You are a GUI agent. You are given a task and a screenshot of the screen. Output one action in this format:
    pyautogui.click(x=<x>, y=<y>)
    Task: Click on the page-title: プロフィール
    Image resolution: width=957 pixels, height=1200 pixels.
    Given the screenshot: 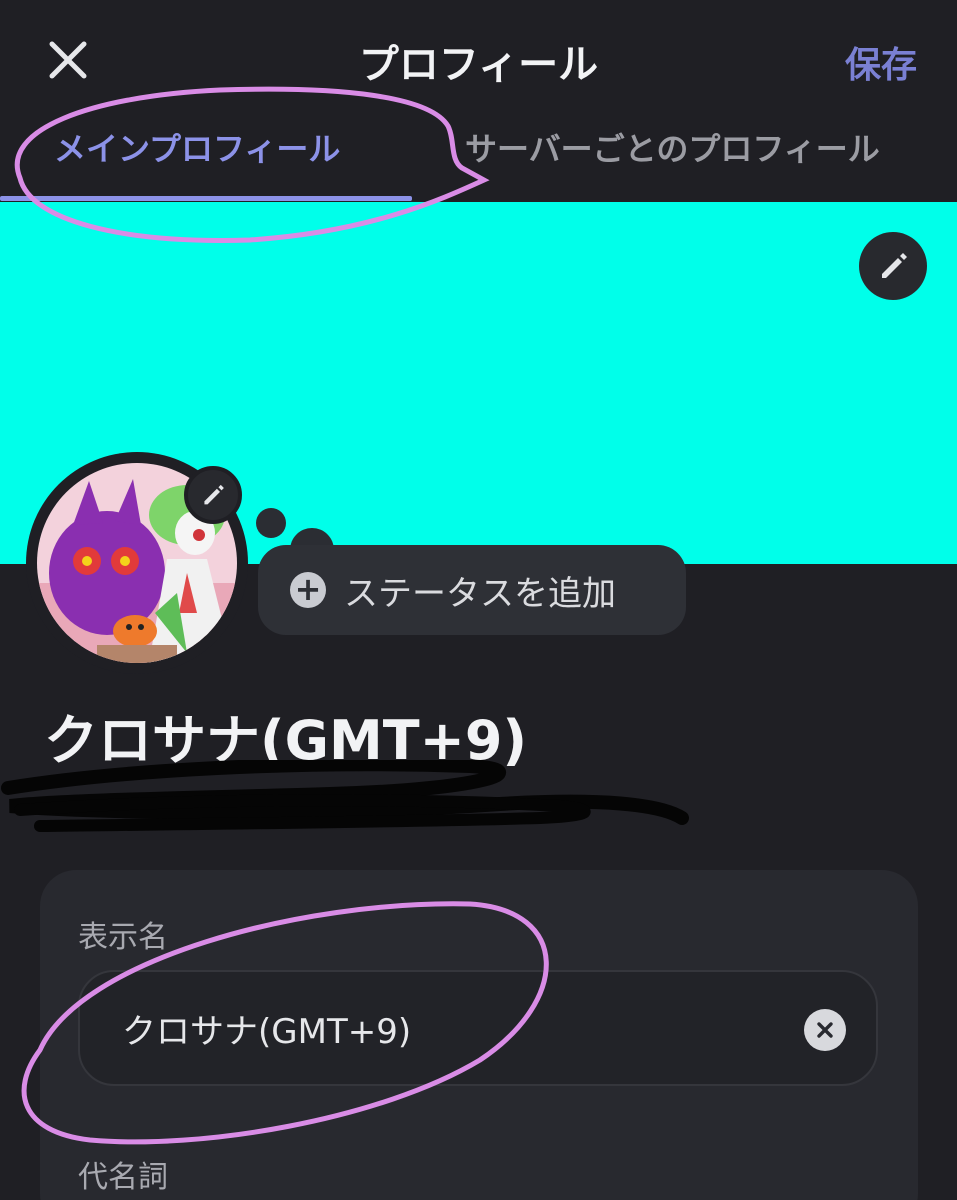 What is the action you would take?
    pyautogui.click(x=478, y=65)
    